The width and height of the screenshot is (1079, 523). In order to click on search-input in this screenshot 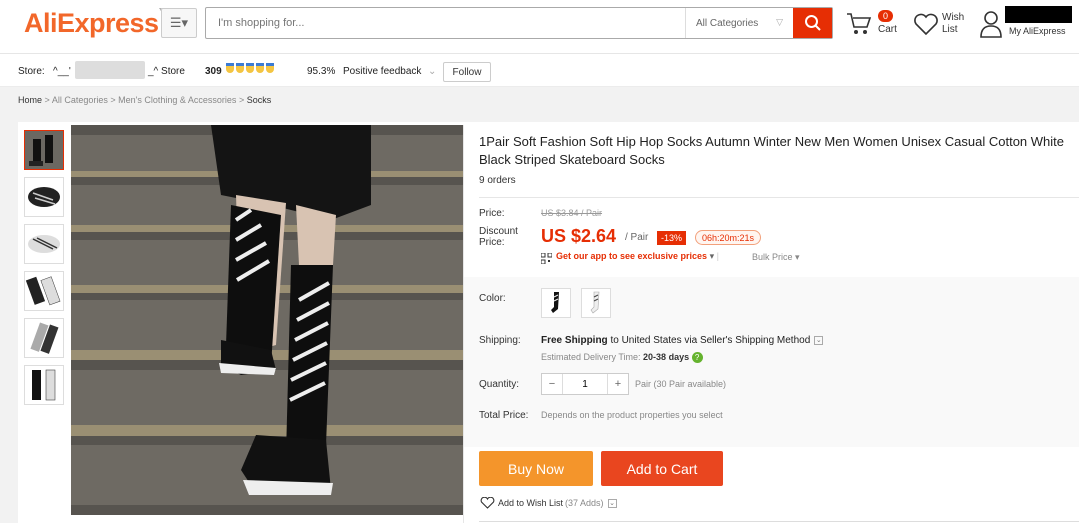, I will do `click(445, 23)`.